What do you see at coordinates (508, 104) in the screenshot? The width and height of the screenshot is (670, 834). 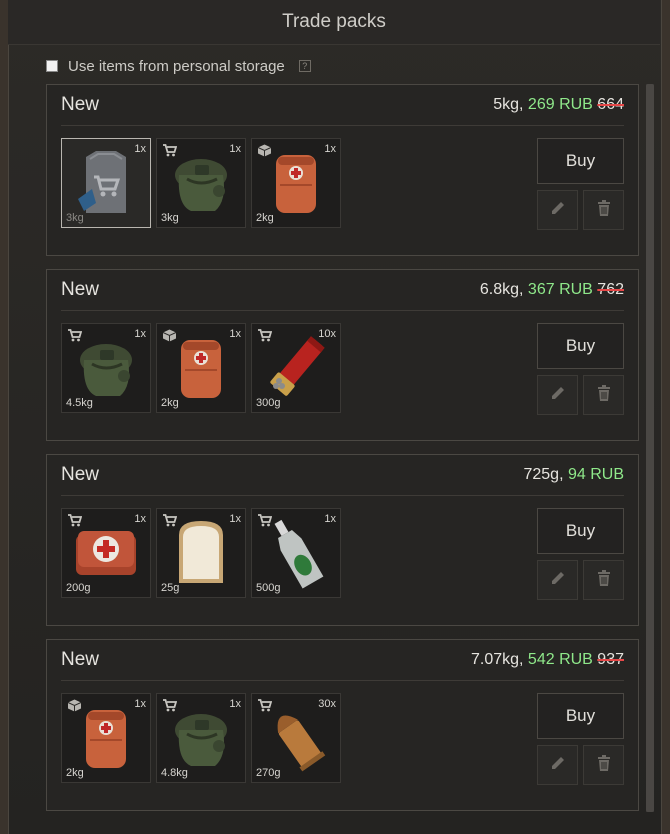 I see `pack-weight: 5kg,` at bounding box center [508, 104].